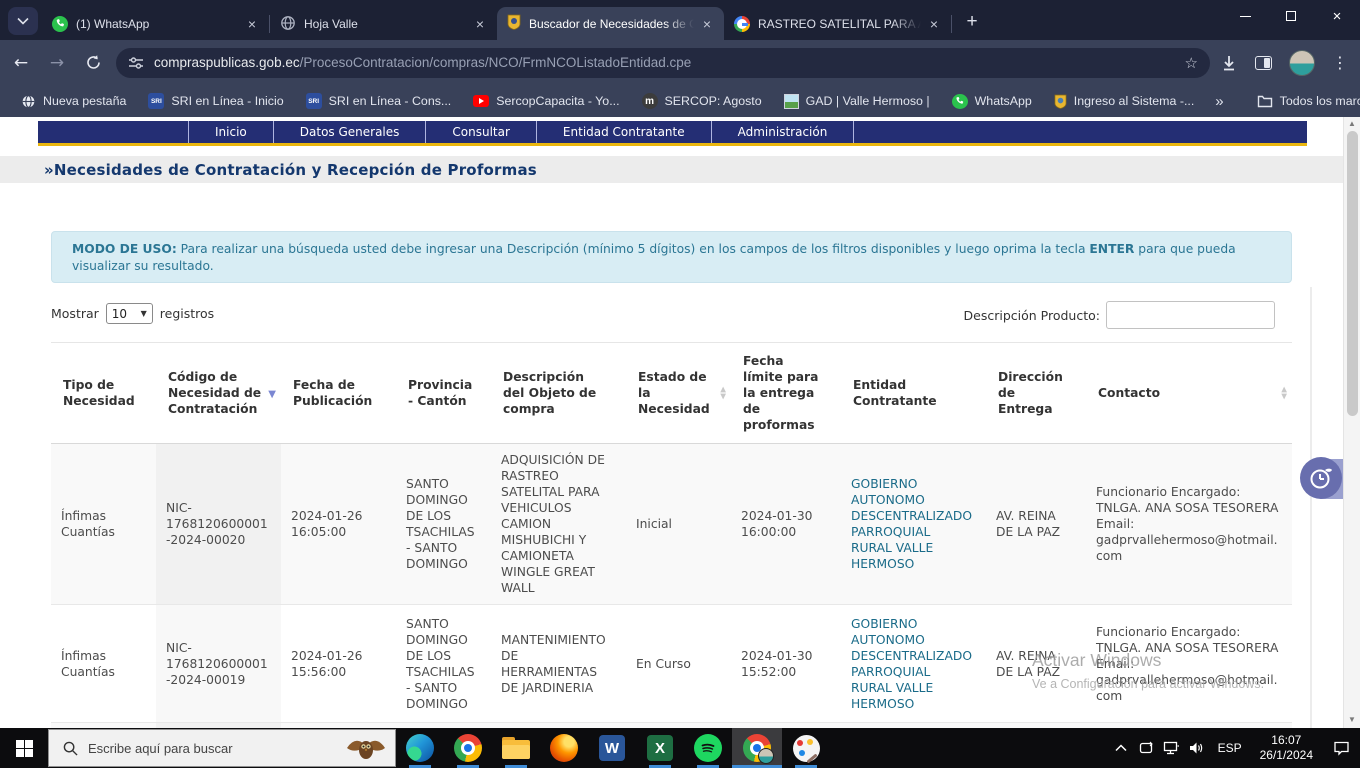  What do you see at coordinates (218, 524) in the screenshot?
I see `cell-codigo: NIC-1768120600001-2024-00020` at bounding box center [218, 524].